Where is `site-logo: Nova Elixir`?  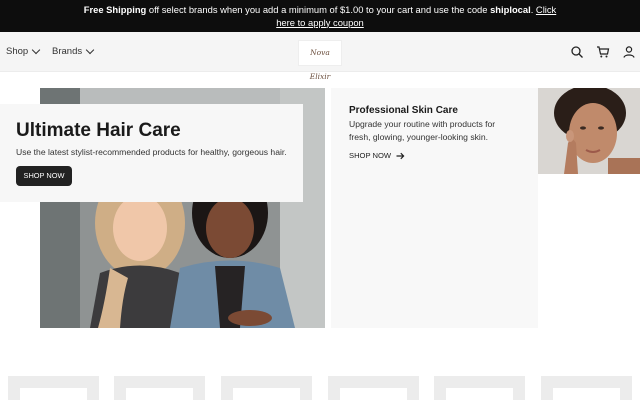 site-logo: Nova Elixir is located at coordinates (320, 60).